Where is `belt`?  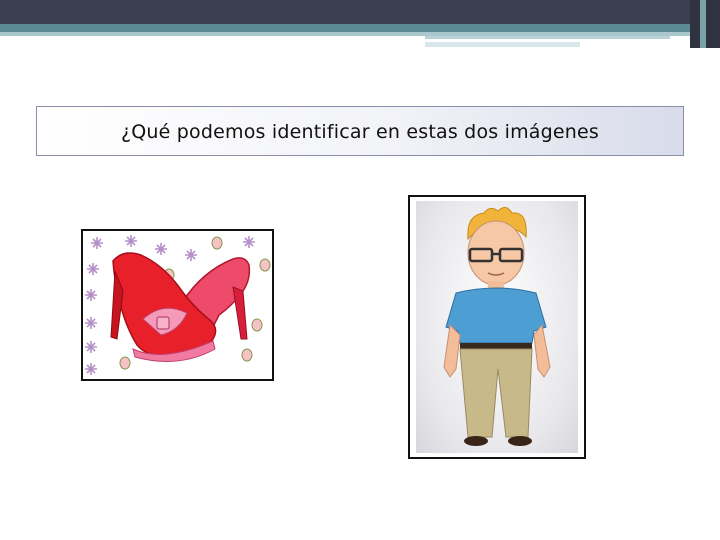 belt is located at coordinates (496, 346).